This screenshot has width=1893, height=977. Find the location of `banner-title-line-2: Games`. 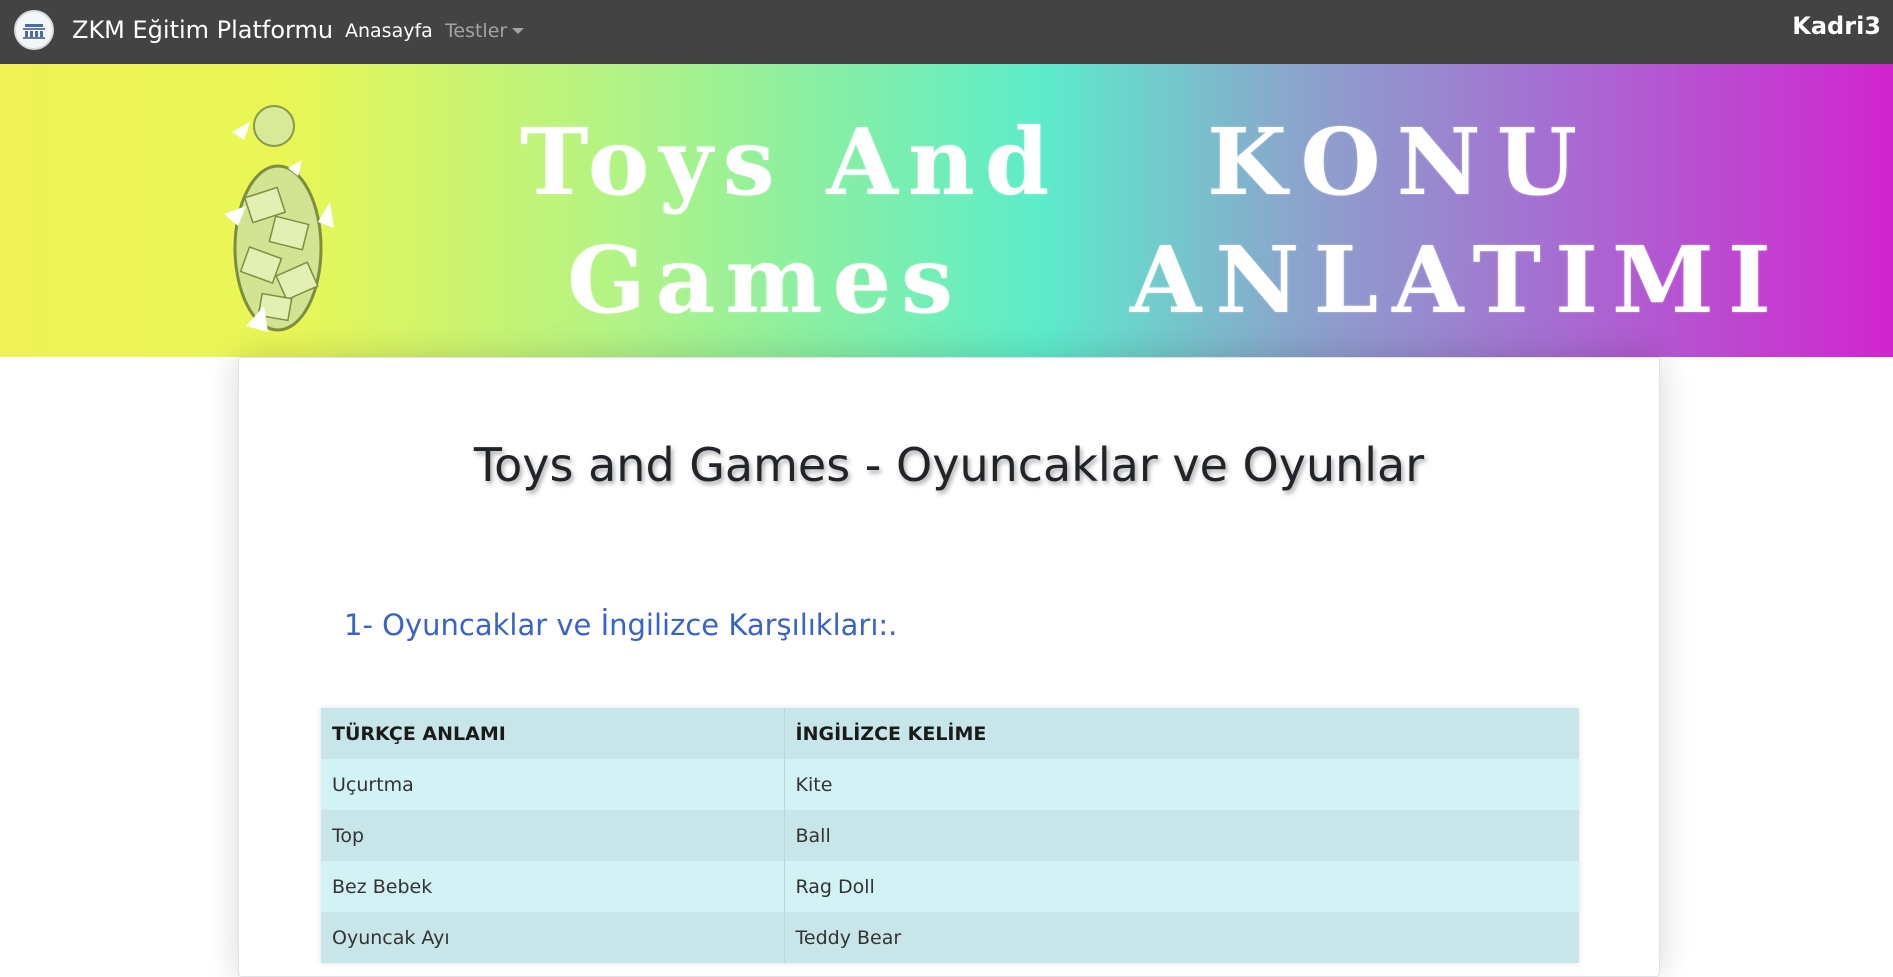

banner-title-line-2: Games is located at coordinates (765, 280).